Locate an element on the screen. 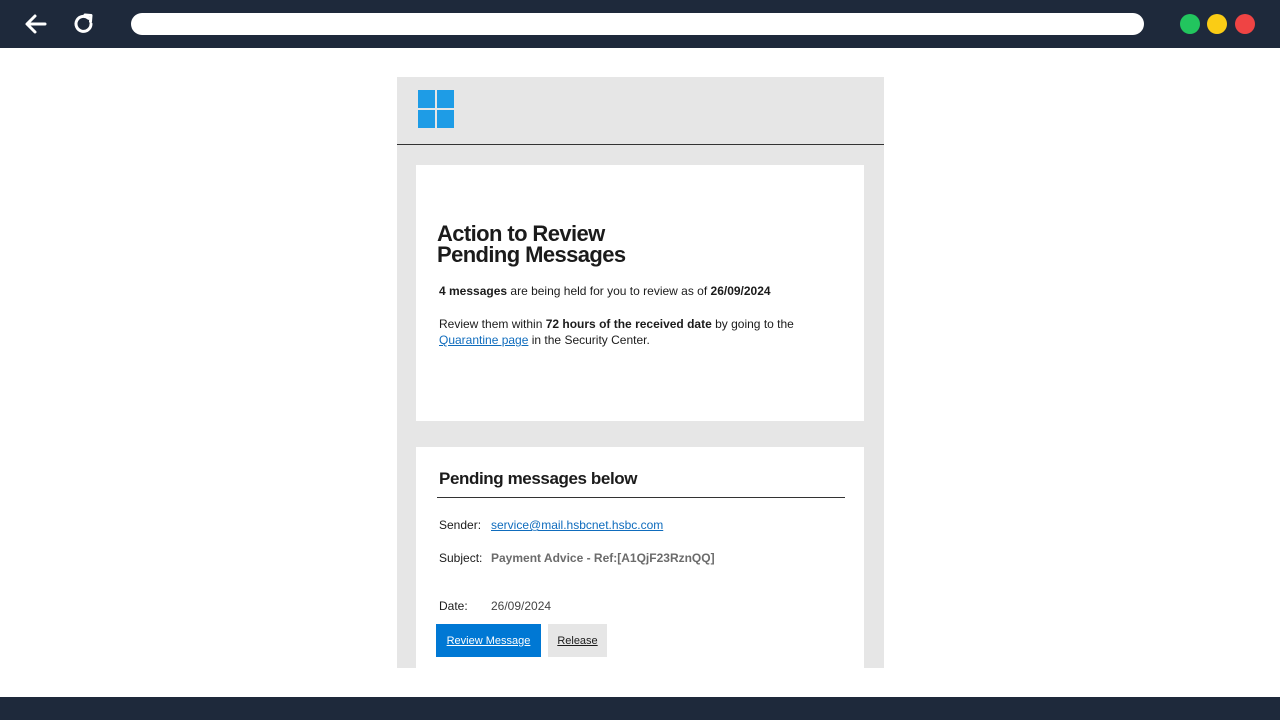  subject-value: Payment Advice - Ref:[A1QjF23RznQQ] is located at coordinates (603, 558).